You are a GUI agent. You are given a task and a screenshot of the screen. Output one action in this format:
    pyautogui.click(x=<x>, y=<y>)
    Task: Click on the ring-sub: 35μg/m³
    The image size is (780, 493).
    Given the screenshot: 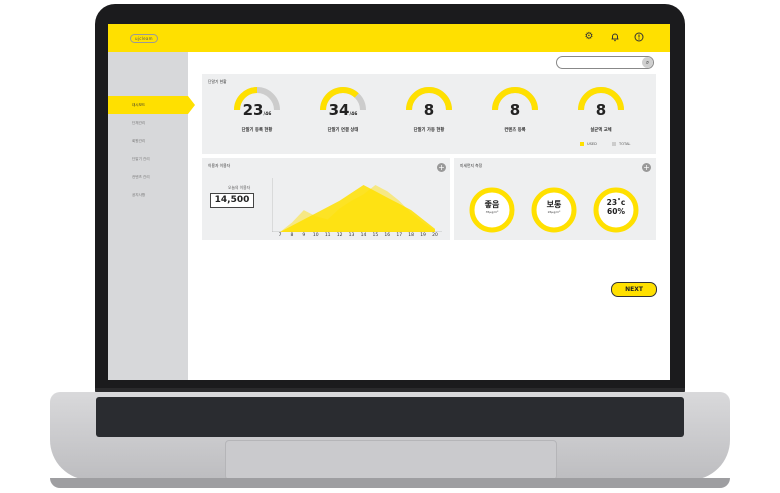 What is the action you would take?
    pyautogui.click(x=492, y=212)
    